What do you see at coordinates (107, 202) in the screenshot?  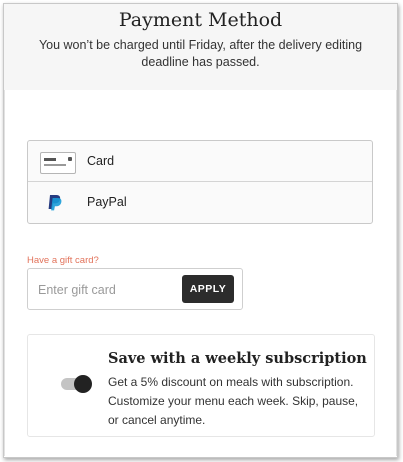 I see `payment-option-label: PayPal` at bounding box center [107, 202].